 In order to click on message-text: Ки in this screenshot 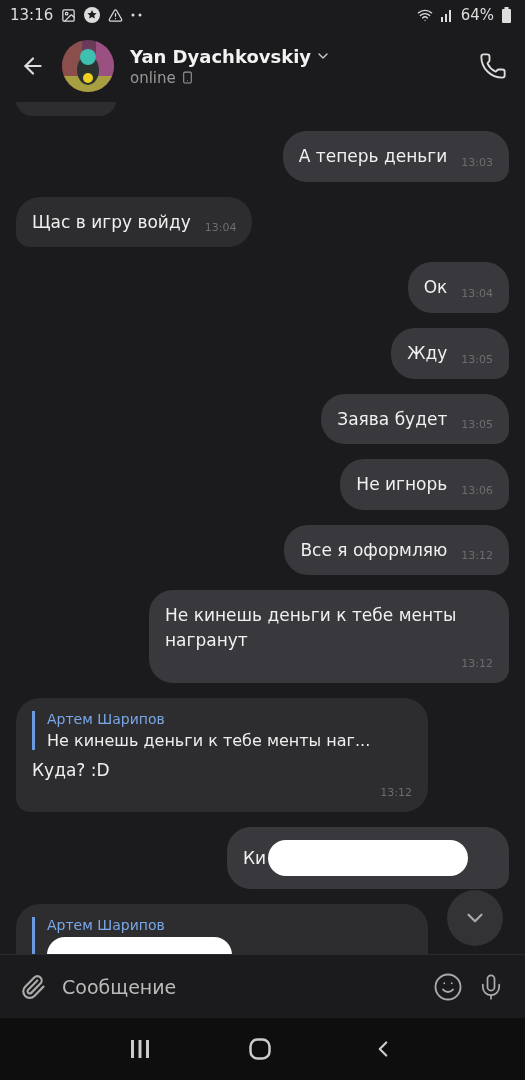, I will do `click(255, 859)`.